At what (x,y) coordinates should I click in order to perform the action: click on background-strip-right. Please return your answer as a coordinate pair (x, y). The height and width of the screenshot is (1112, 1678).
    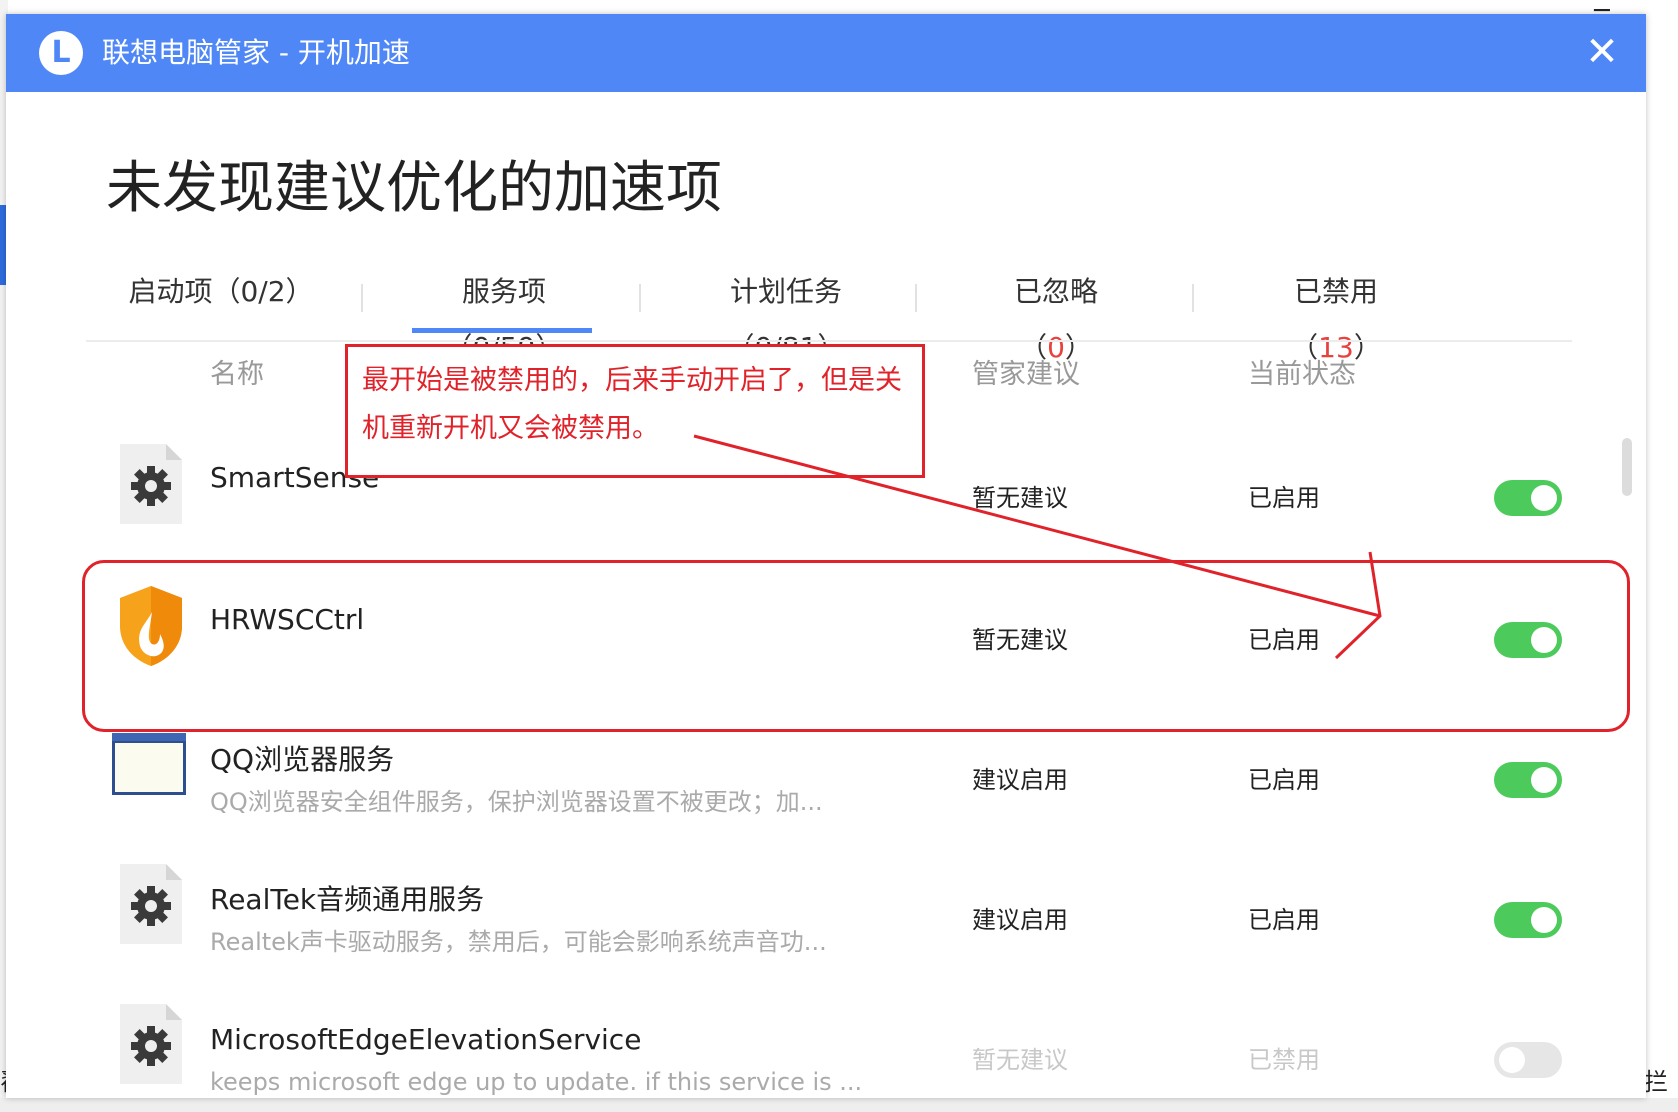
    Looking at the image, I should click on (1662, 556).